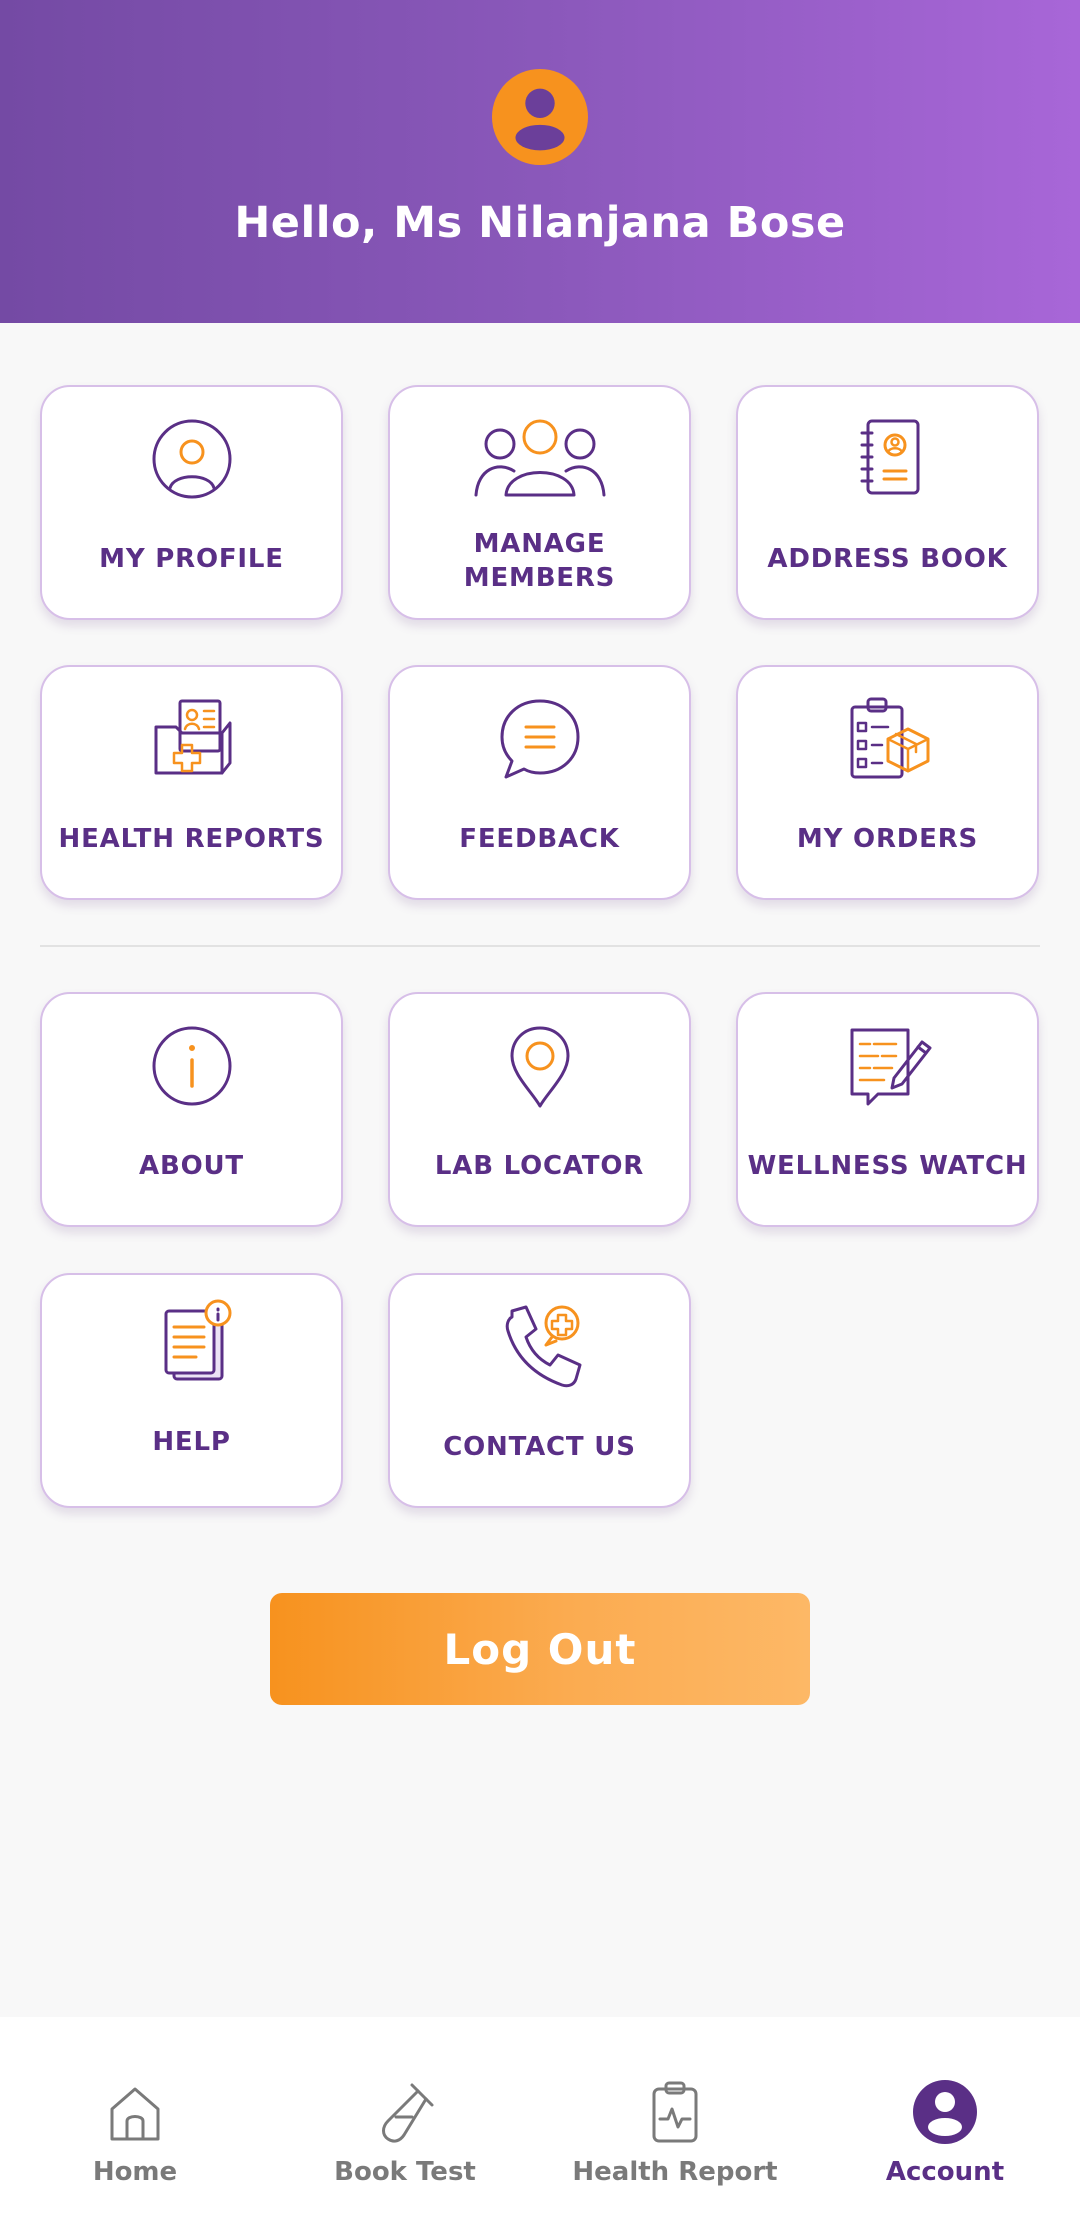  I want to click on nav-home-label: Home, so click(135, 2172).